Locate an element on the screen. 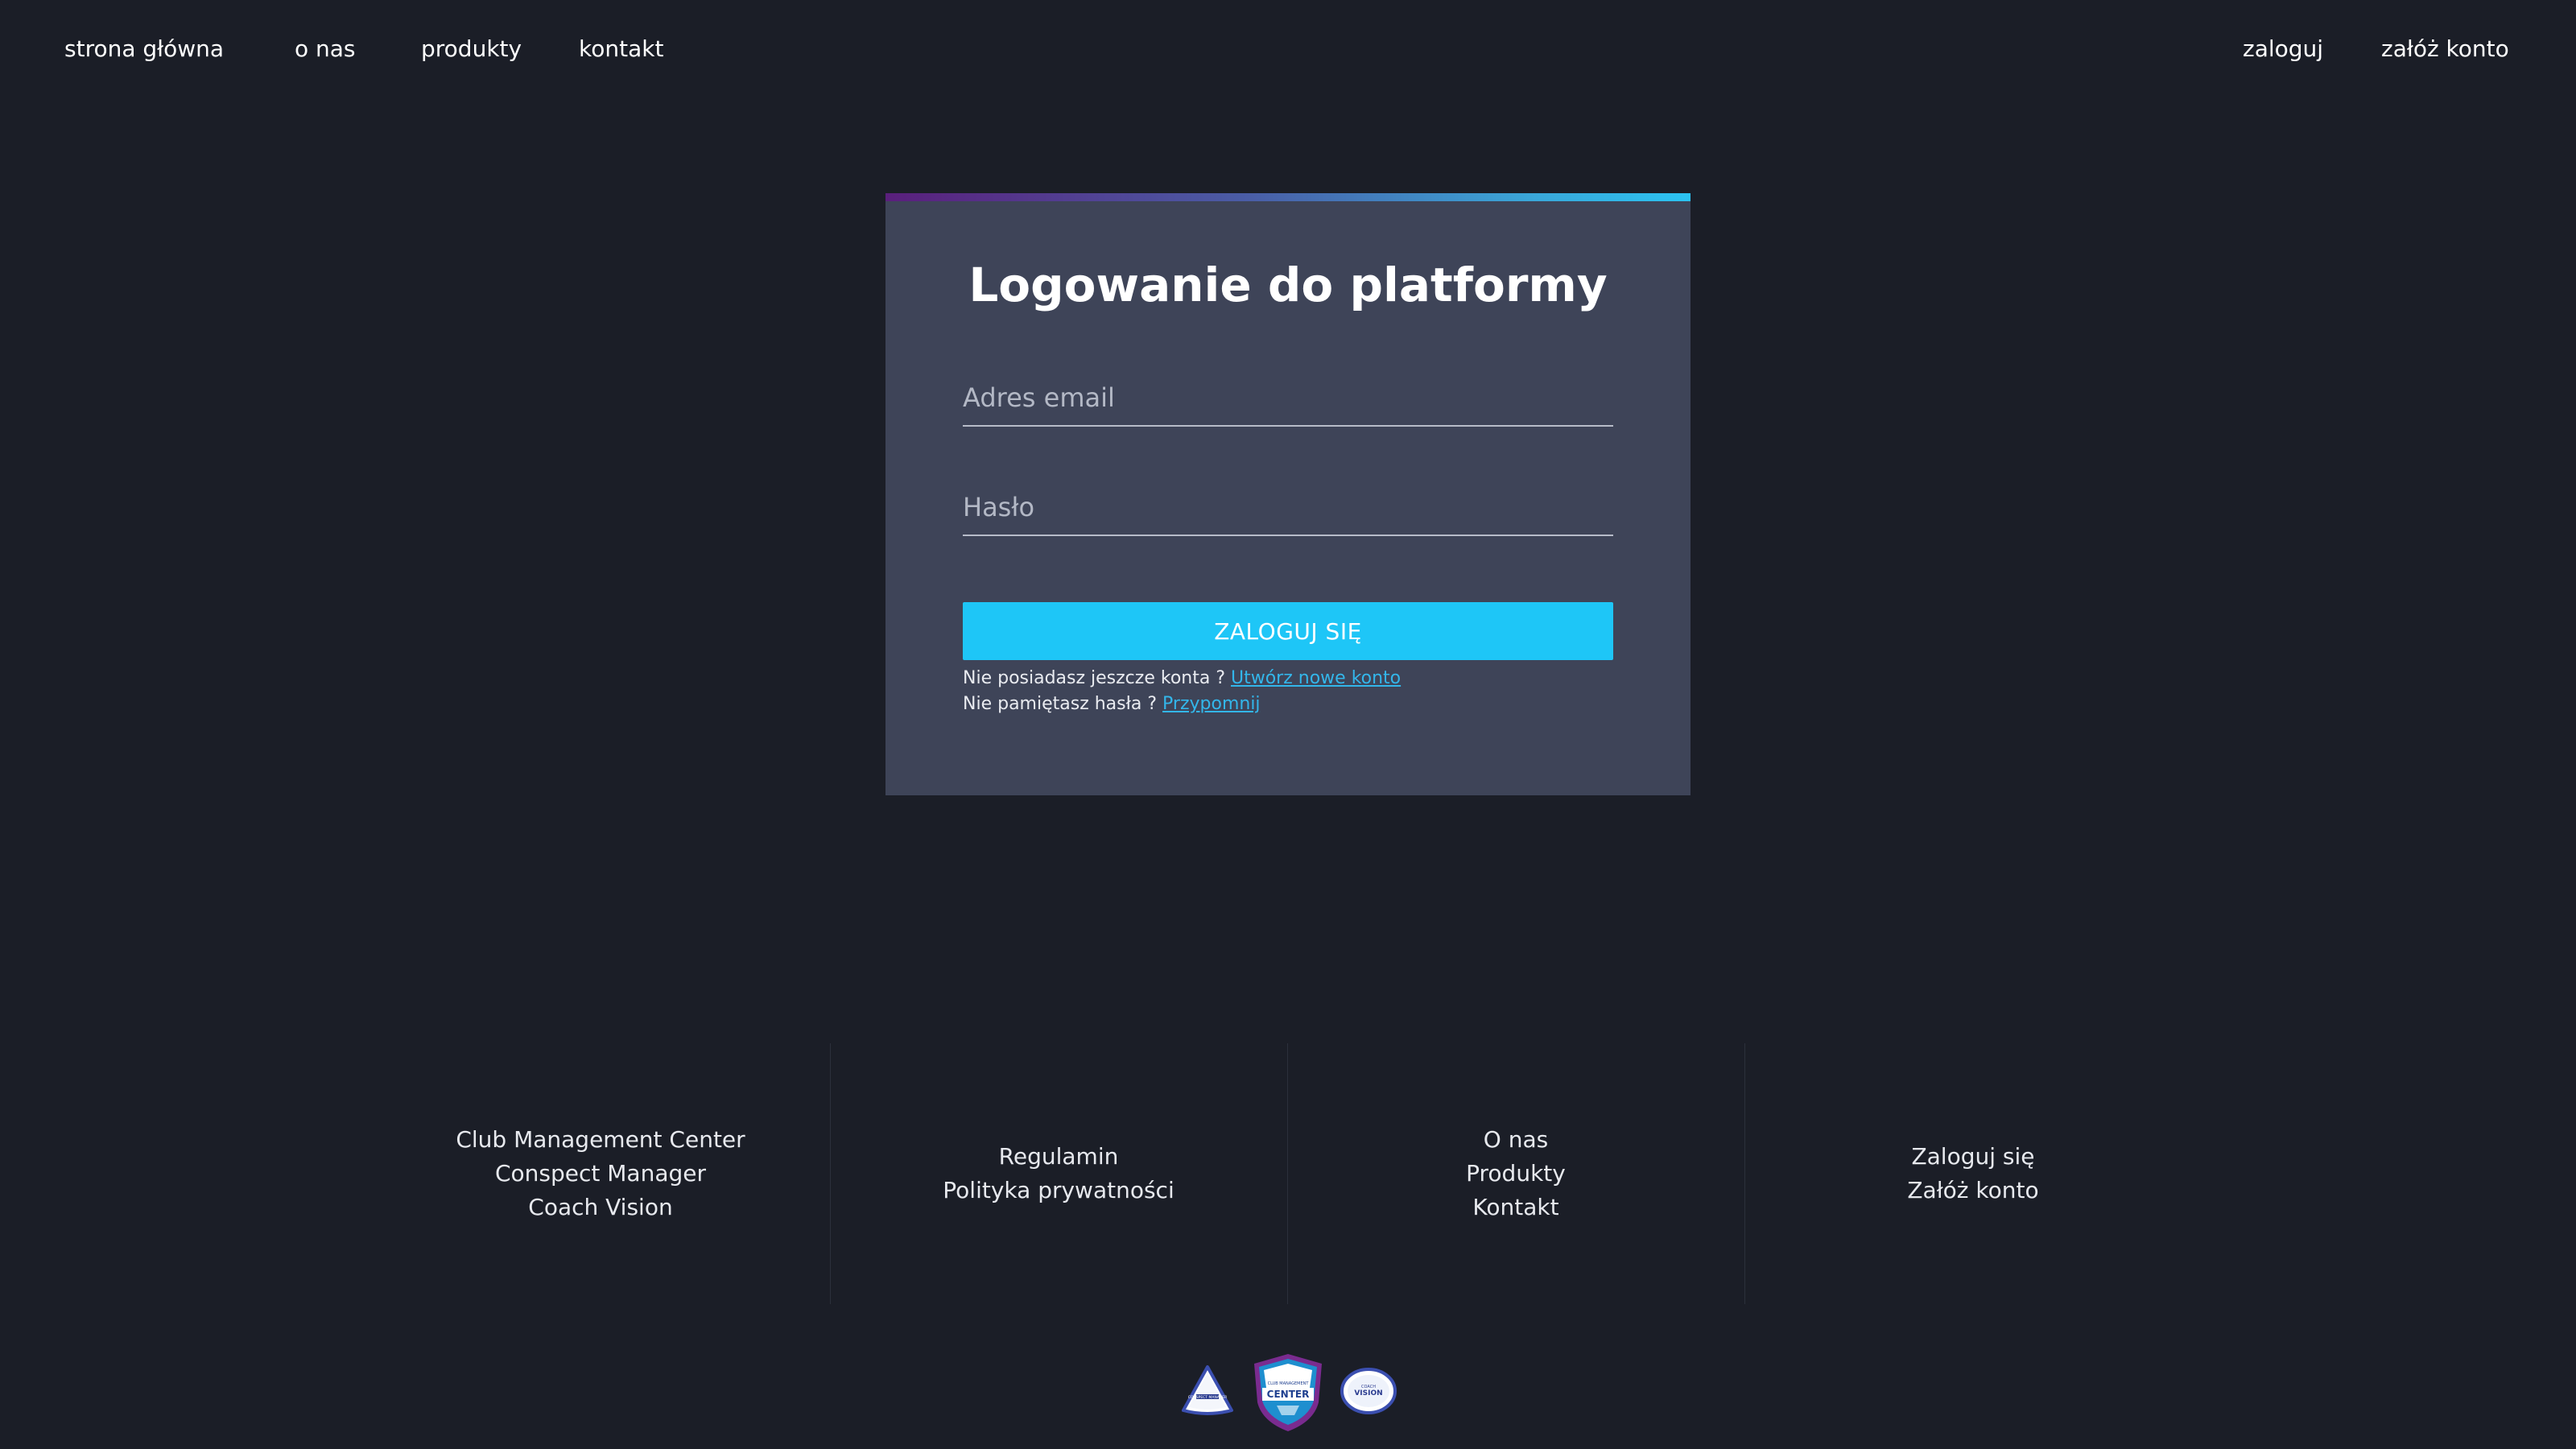 The height and width of the screenshot is (1449, 2576). password-field is located at coordinates (1288, 508).